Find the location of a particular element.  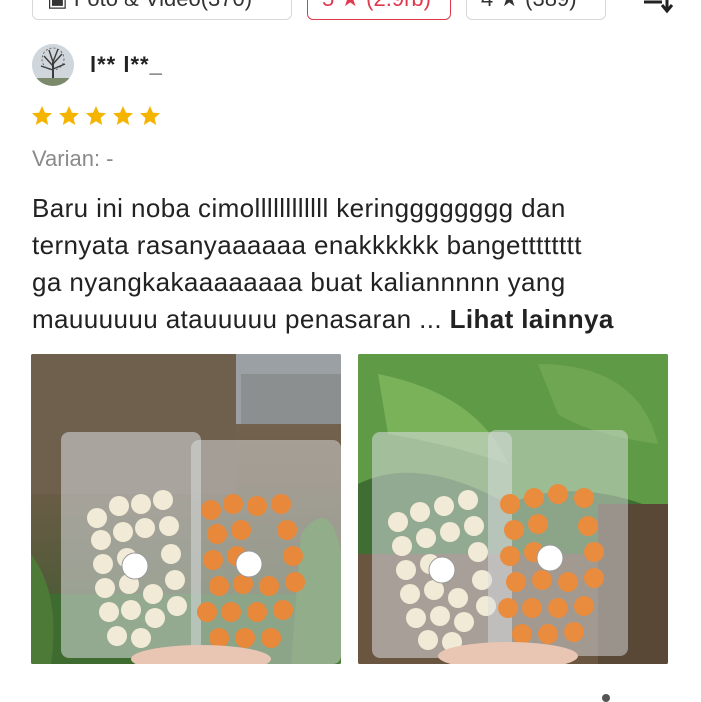

reviewer-header: l** l**_ is located at coordinates (97, 65).